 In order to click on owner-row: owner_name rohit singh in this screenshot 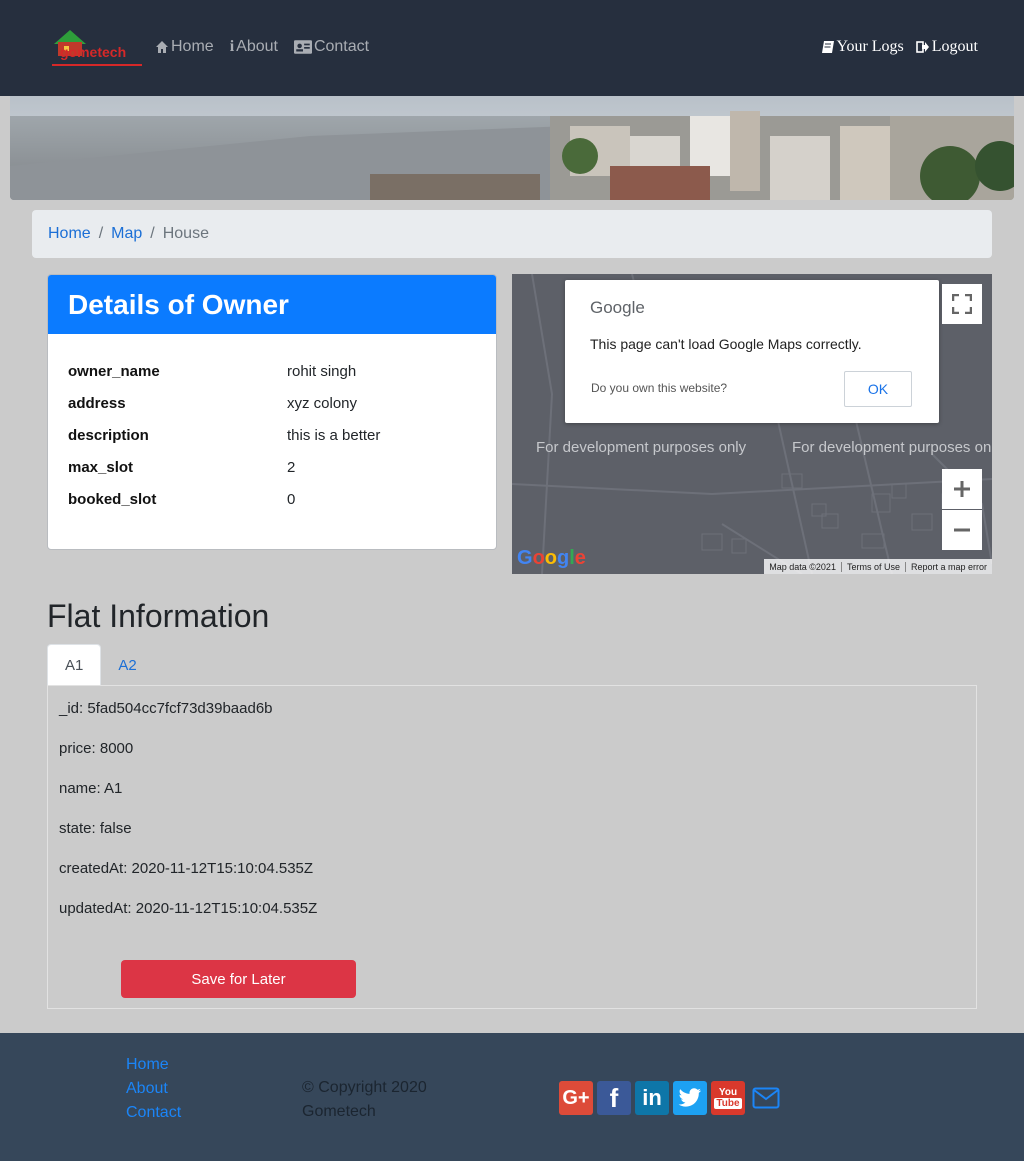, I will do `click(224, 371)`.